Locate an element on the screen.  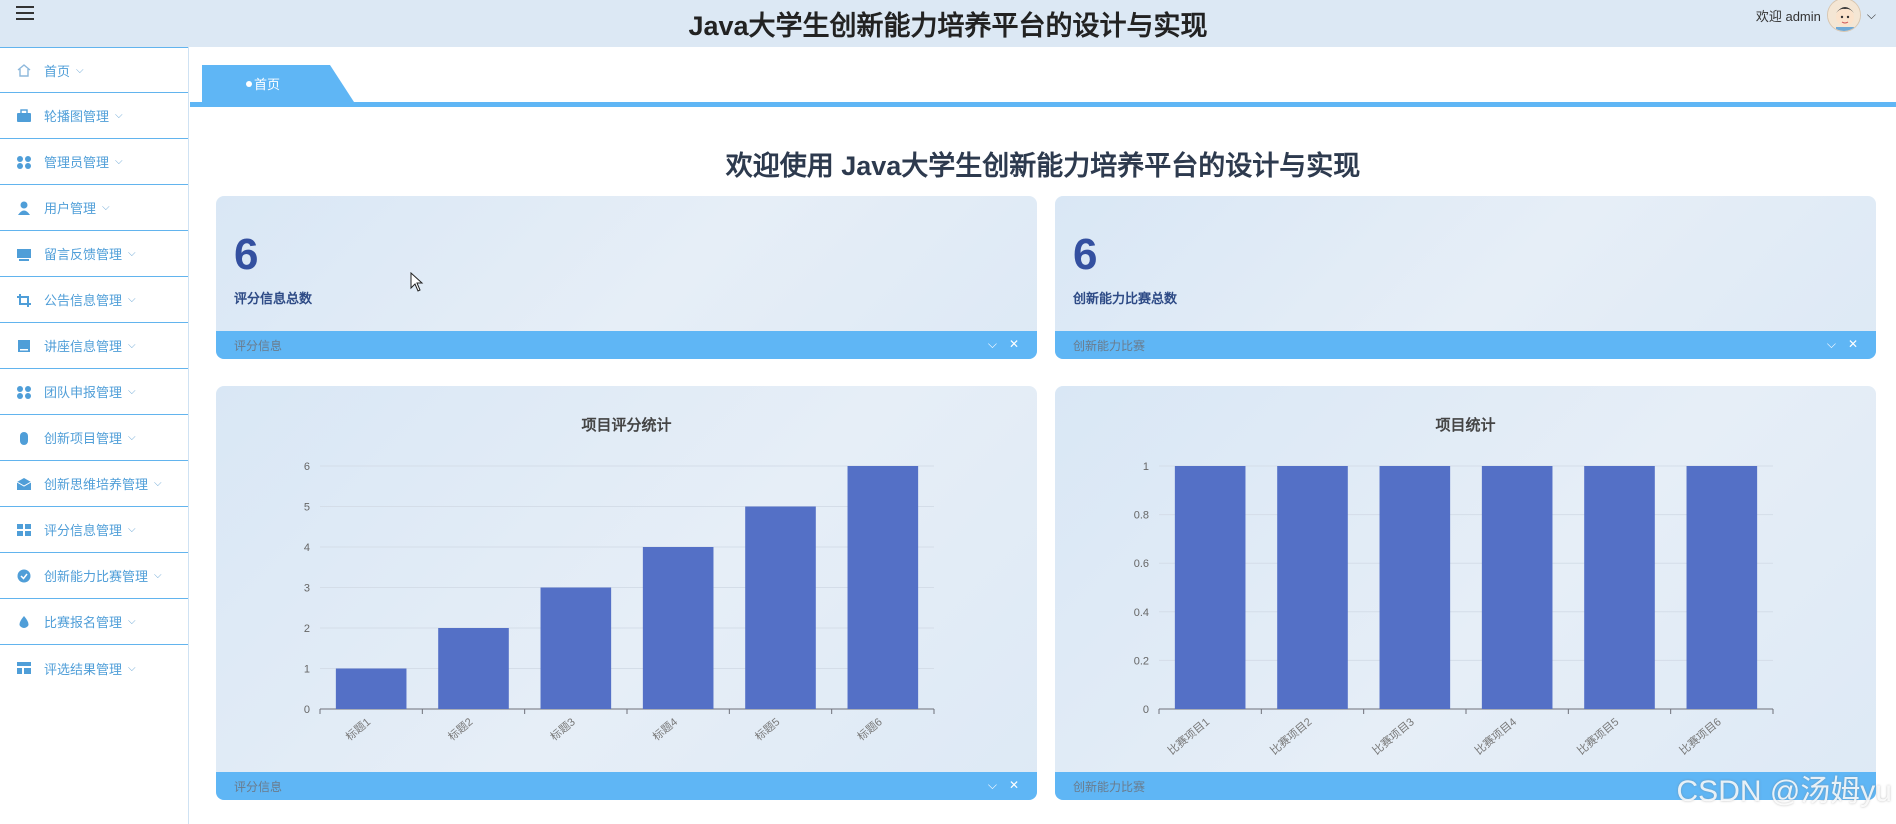
sidebar-item-thinking: 创新思维培养管理 ⌵ is located at coordinates (94, 484).